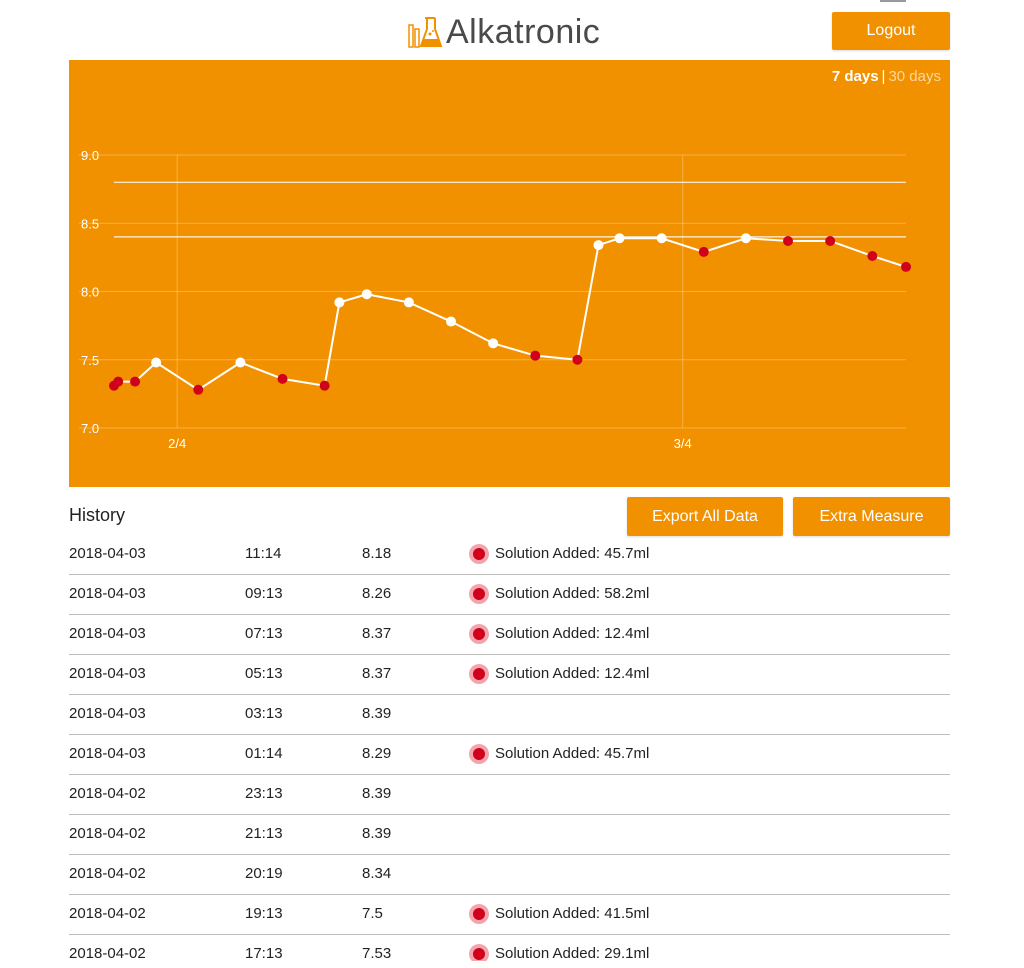  I want to click on window-edge-mark, so click(893, 1).